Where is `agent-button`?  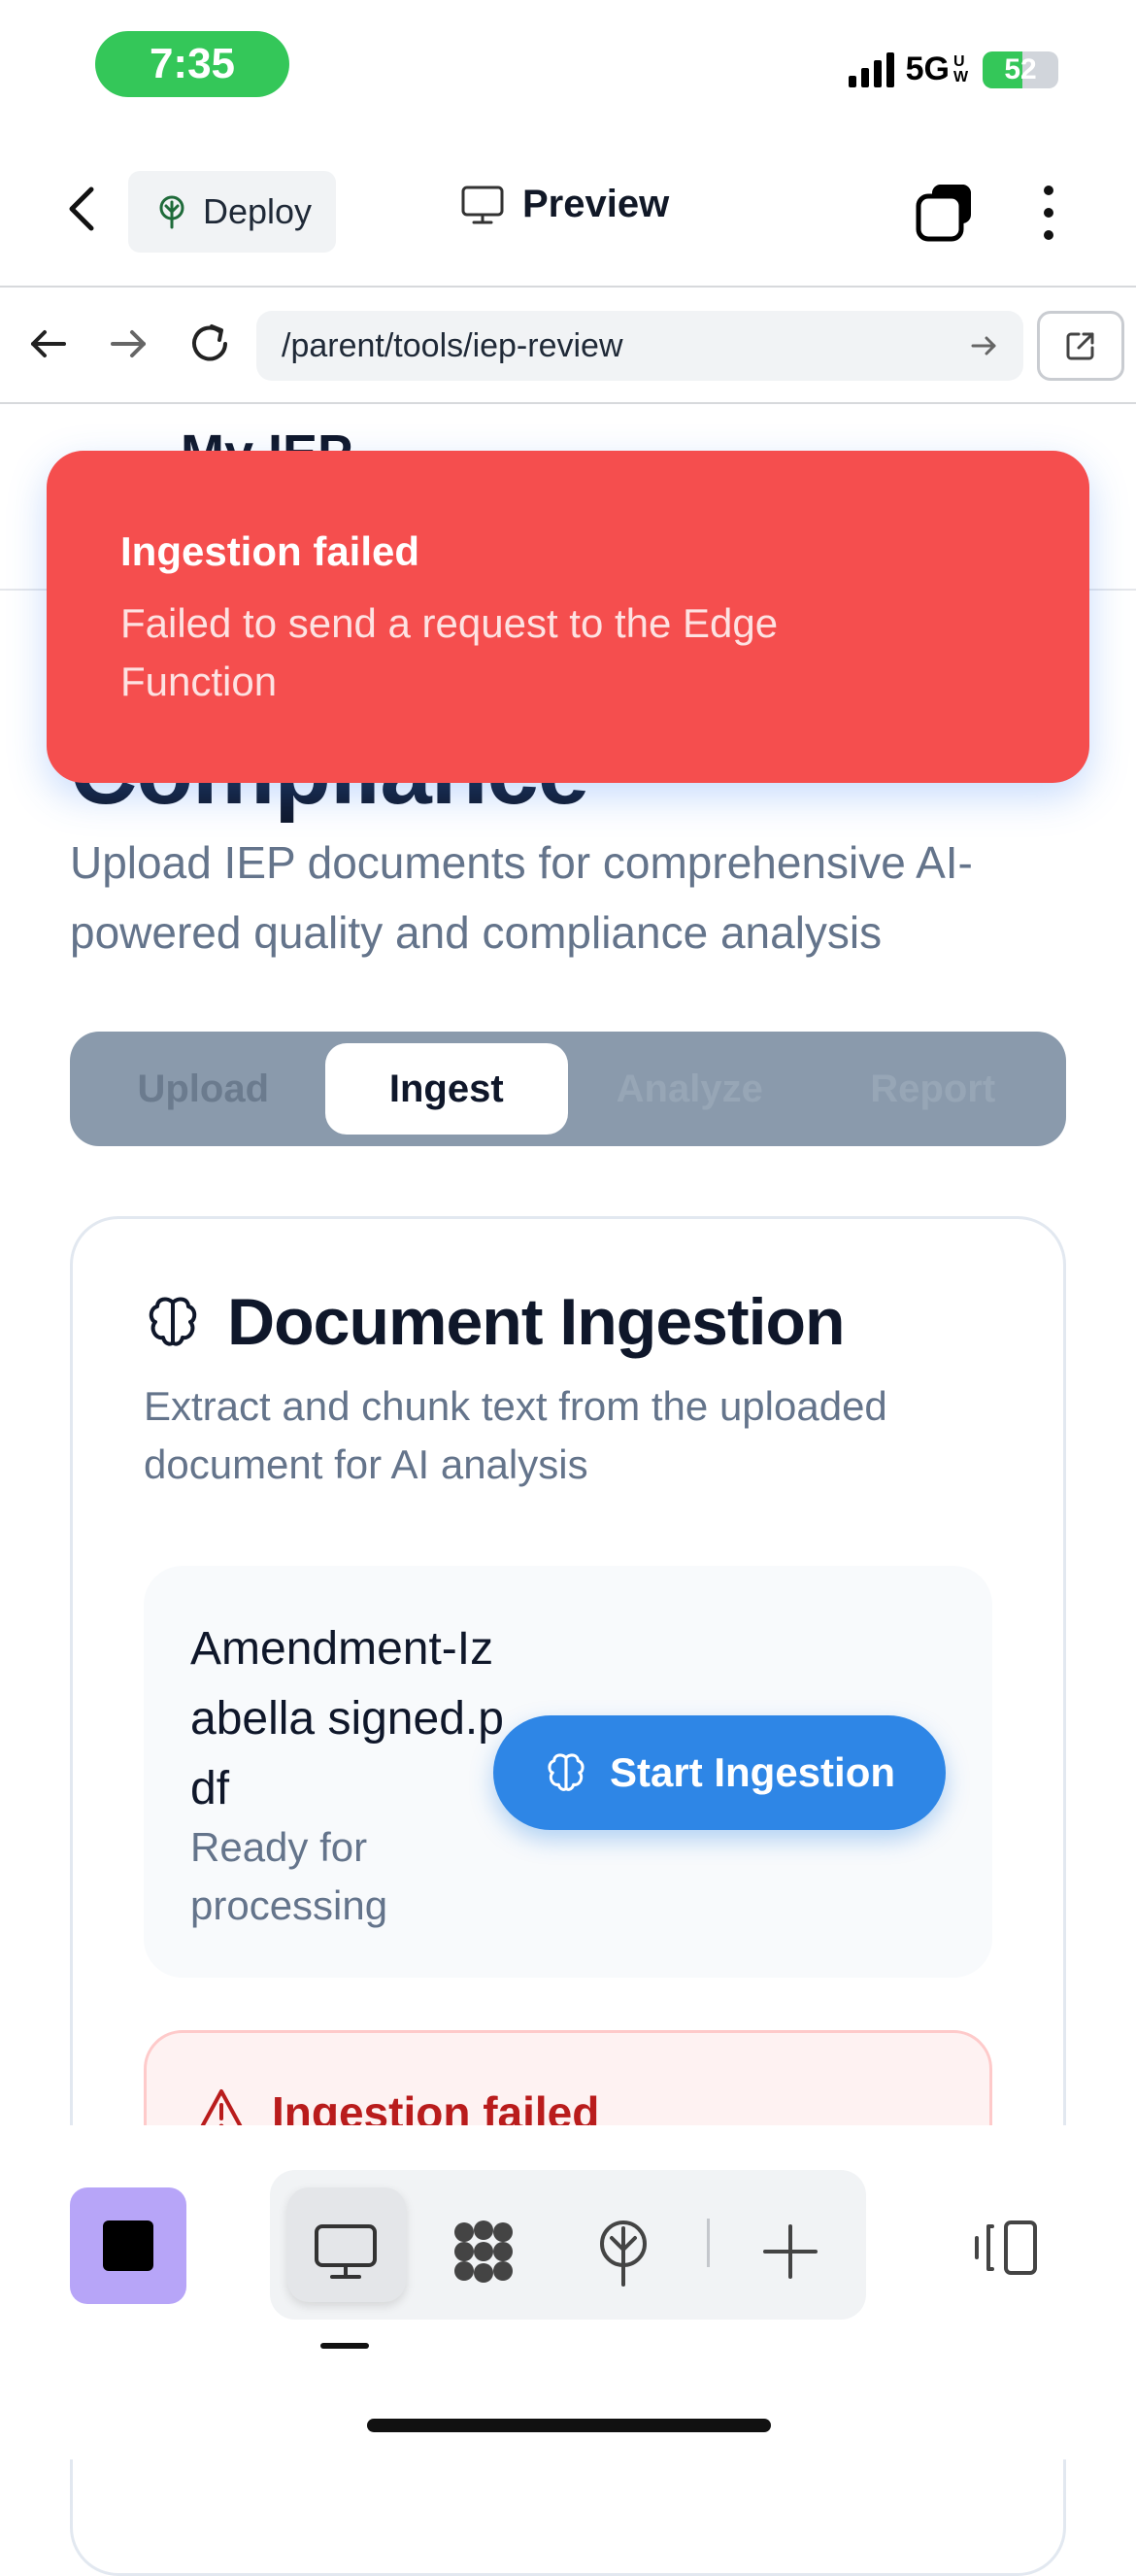
agent-button is located at coordinates (483, 2252).